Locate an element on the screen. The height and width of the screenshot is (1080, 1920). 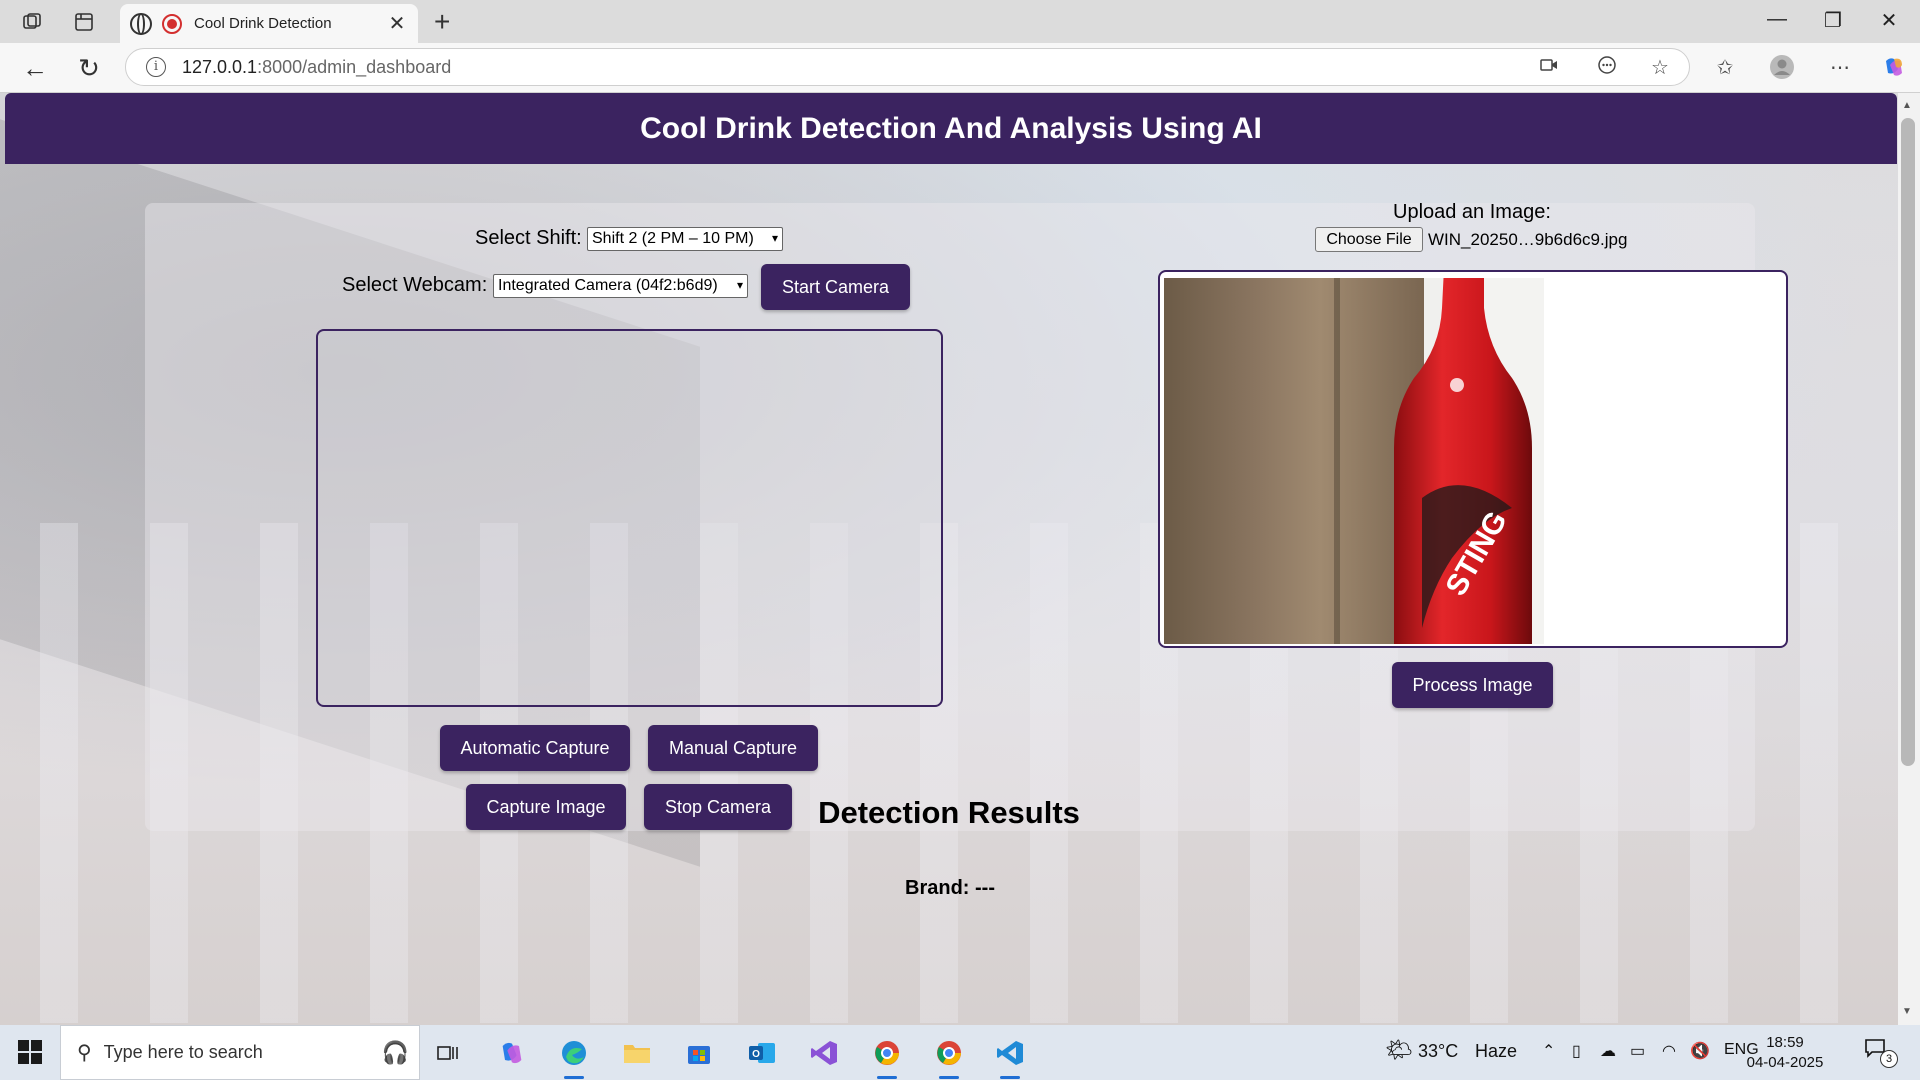
browser-tab: Cool Drink Detection ✕ is located at coordinates (269, 23).